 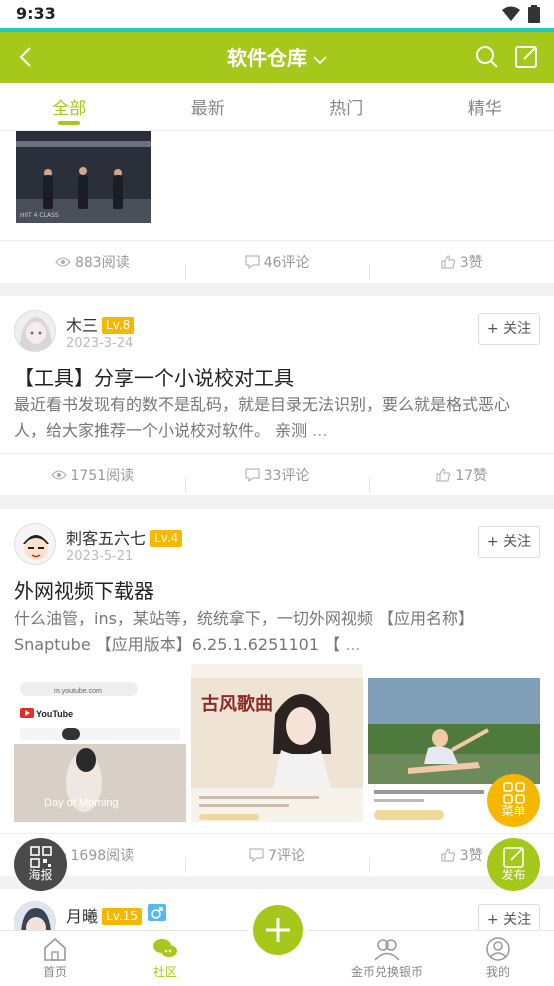 I want to click on author-name: 月曦 Lv.15, so click(x=116, y=915).